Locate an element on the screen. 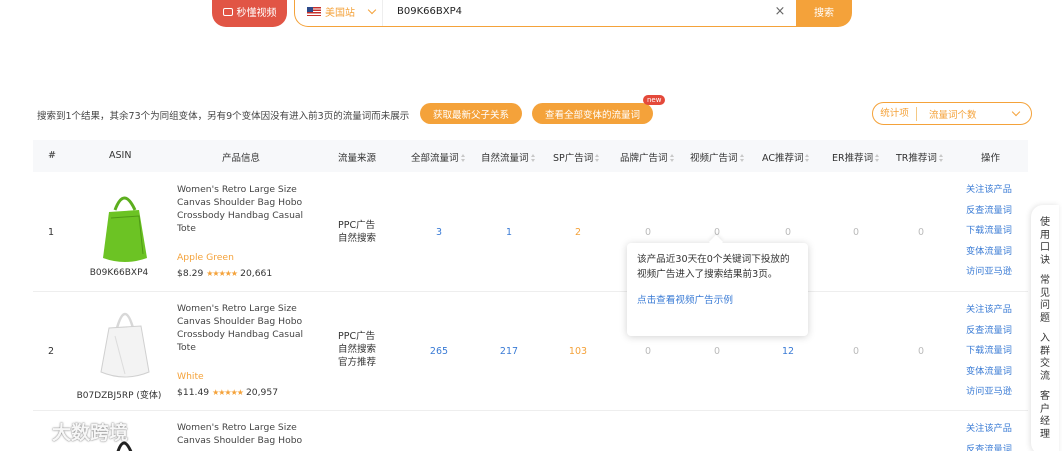 This screenshot has height=451, width=1062. video-tutorial-button: 秒懂视频 is located at coordinates (249, 13).